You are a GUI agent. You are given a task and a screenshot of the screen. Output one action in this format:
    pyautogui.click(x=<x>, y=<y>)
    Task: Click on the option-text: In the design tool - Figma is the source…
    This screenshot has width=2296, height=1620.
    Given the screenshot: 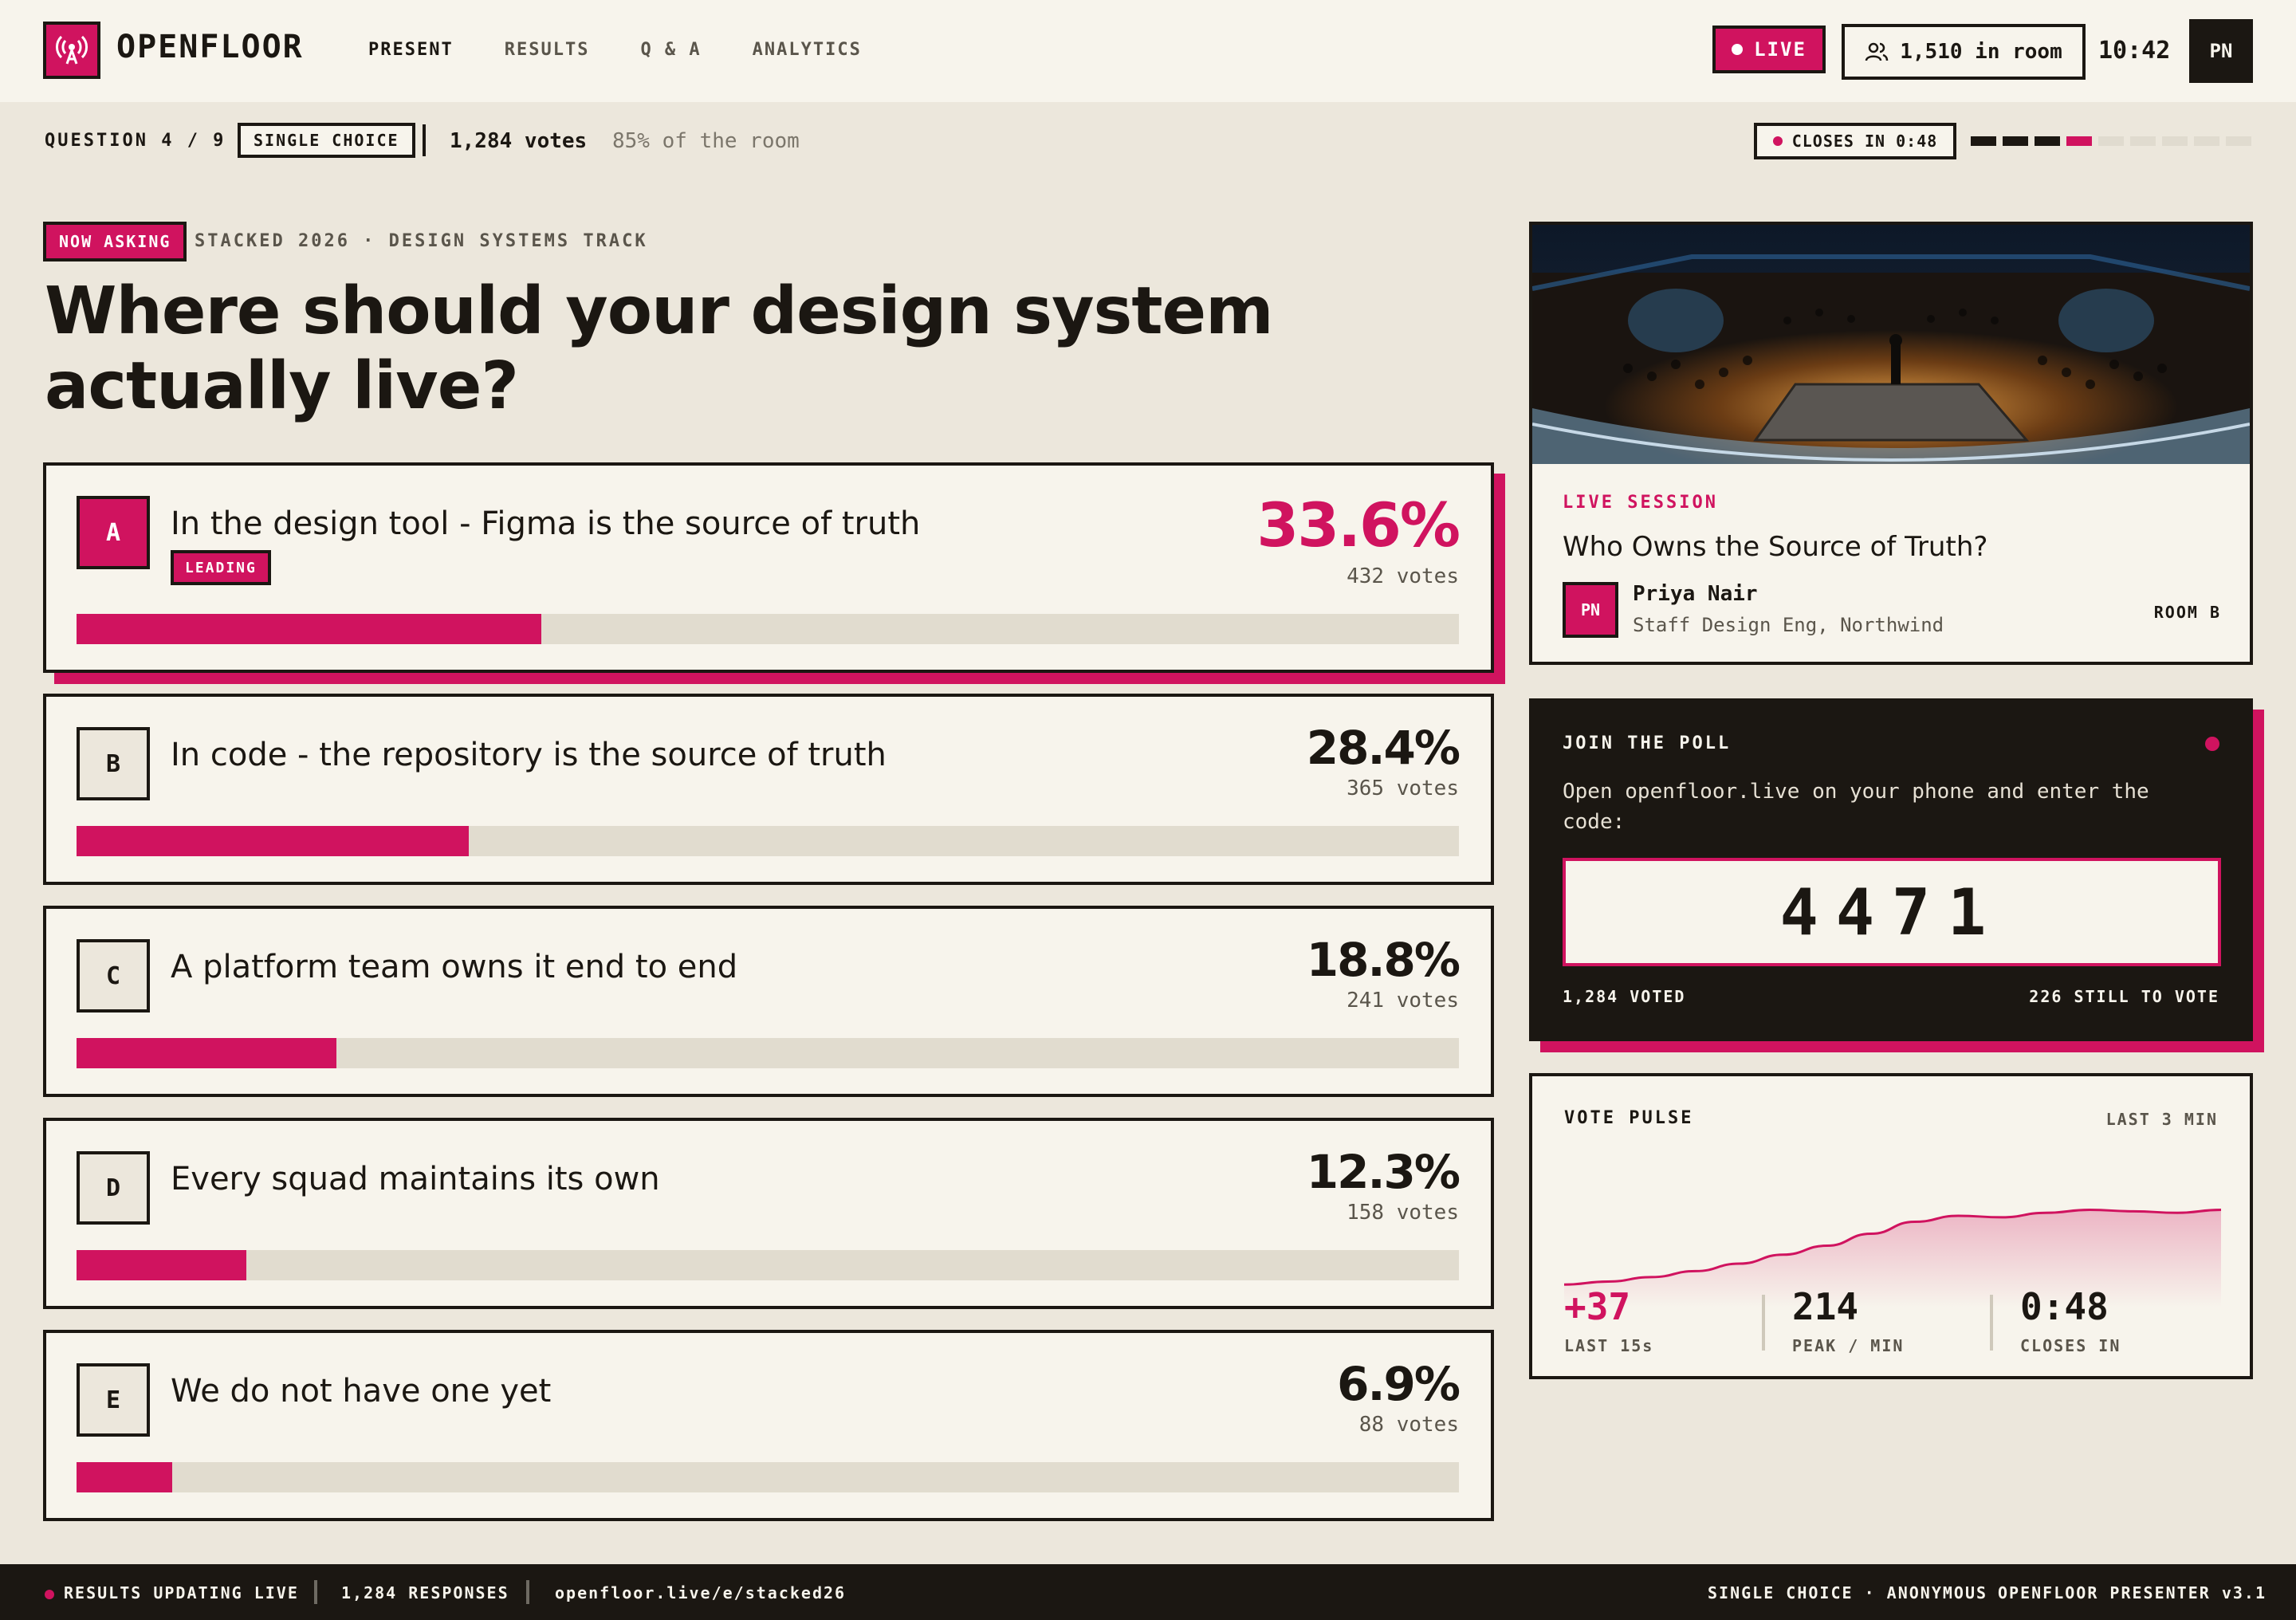 What is the action you would take?
    pyautogui.click(x=546, y=524)
    